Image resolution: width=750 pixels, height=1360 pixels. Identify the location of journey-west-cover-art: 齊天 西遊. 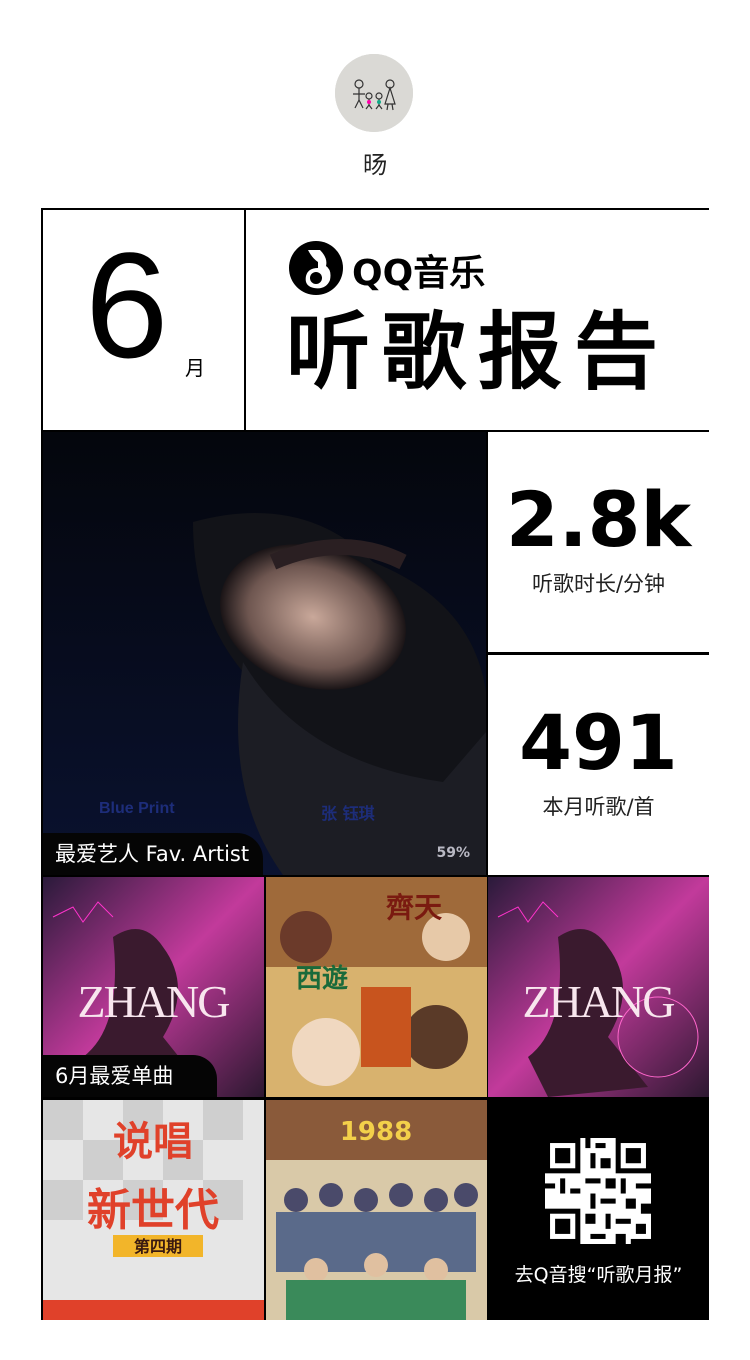
(376, 987).